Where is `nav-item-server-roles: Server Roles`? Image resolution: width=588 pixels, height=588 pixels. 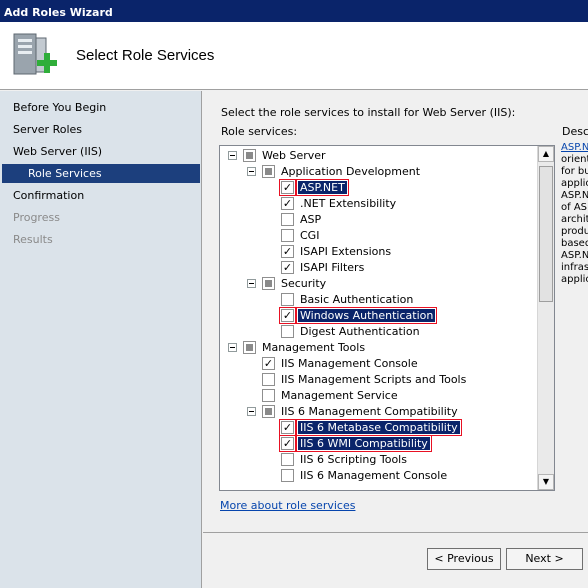 nav-item-server-roles: Server Roles is located at coordinates (47, 129).